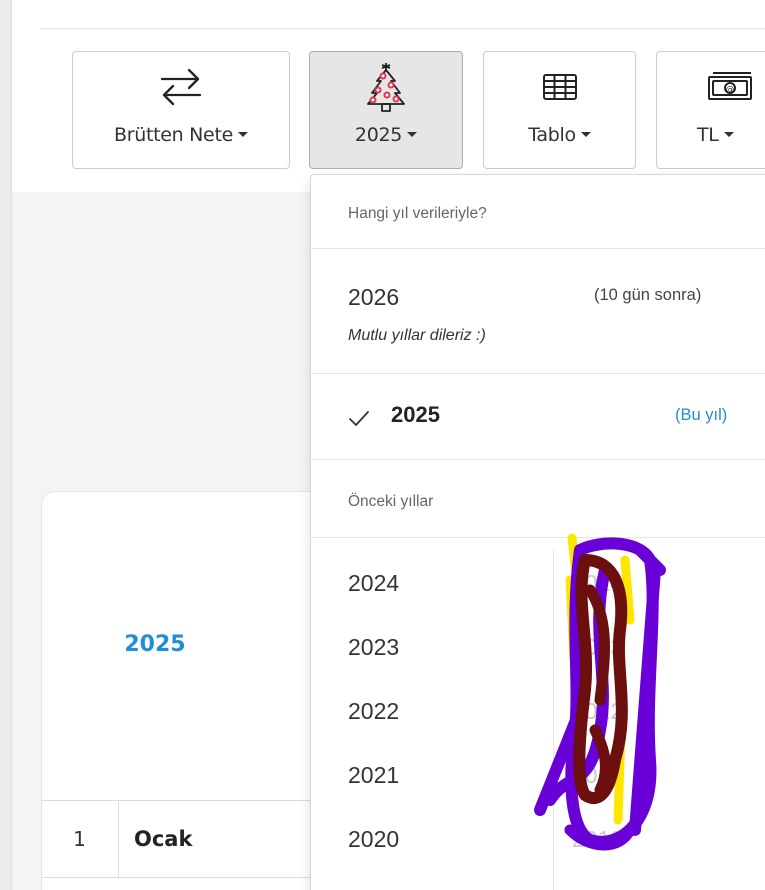  What do you see at coordinates (80, 839) in the screenshot?
I see `row-number: 1` at bounding box center [80, 839].